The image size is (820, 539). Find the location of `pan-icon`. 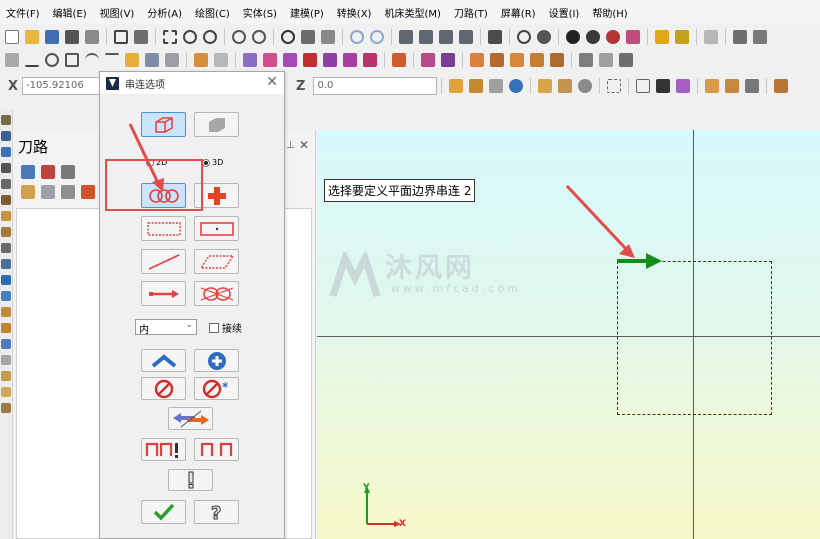

pan-icon is located at coordinates (328, 37).